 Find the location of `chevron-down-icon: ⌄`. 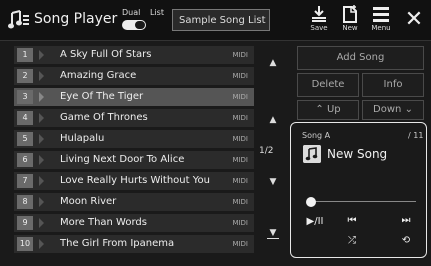

chevron-down-icon: ⌄ is located at coordinates (408, 109).